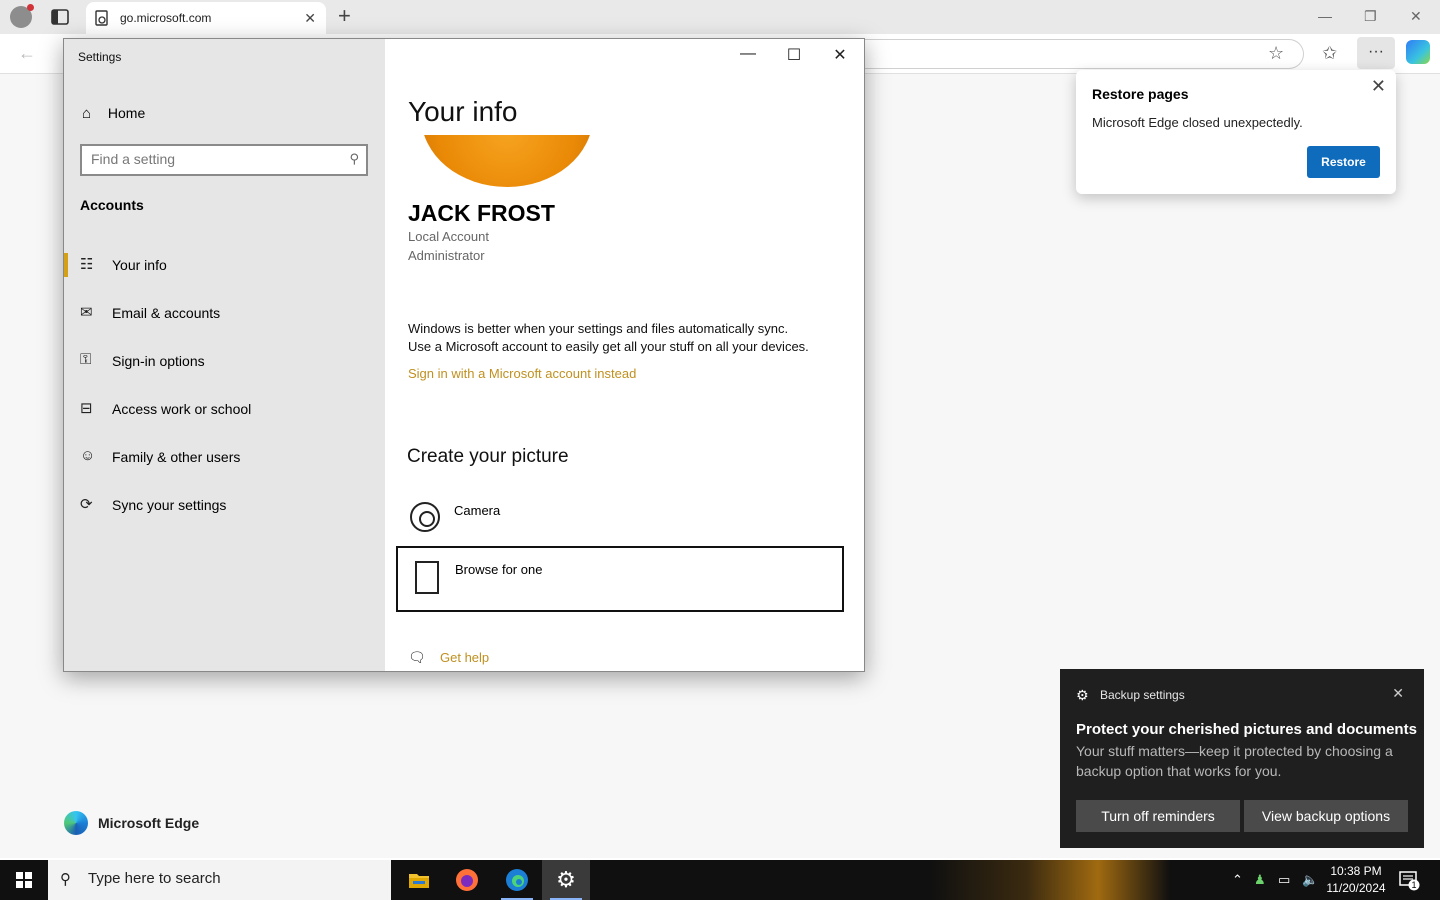 This screenshot has height=900, width=1440. Describe the element at coordinates (499, 569) in the screenshot. I see `browse-label: Browse for one` at that location.